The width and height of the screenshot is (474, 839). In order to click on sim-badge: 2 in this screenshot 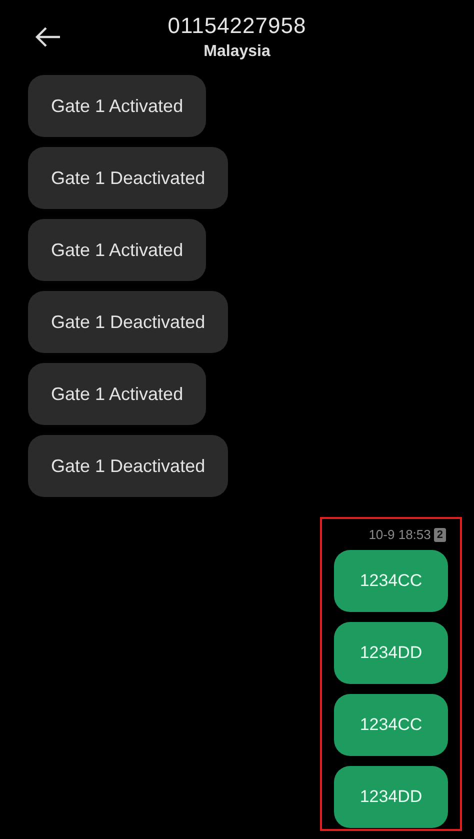, I will do `click(440, 535)`.